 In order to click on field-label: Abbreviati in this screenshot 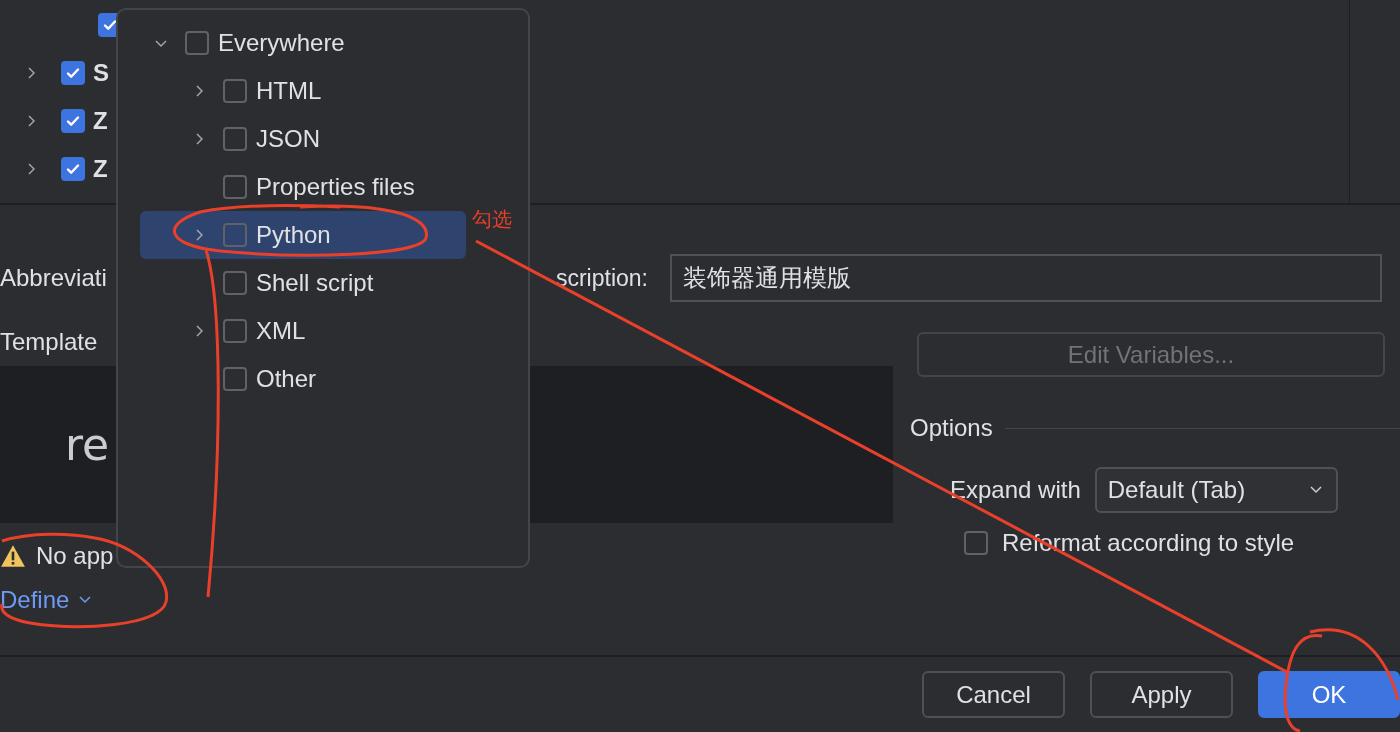, I will do `click(53, 278)`.